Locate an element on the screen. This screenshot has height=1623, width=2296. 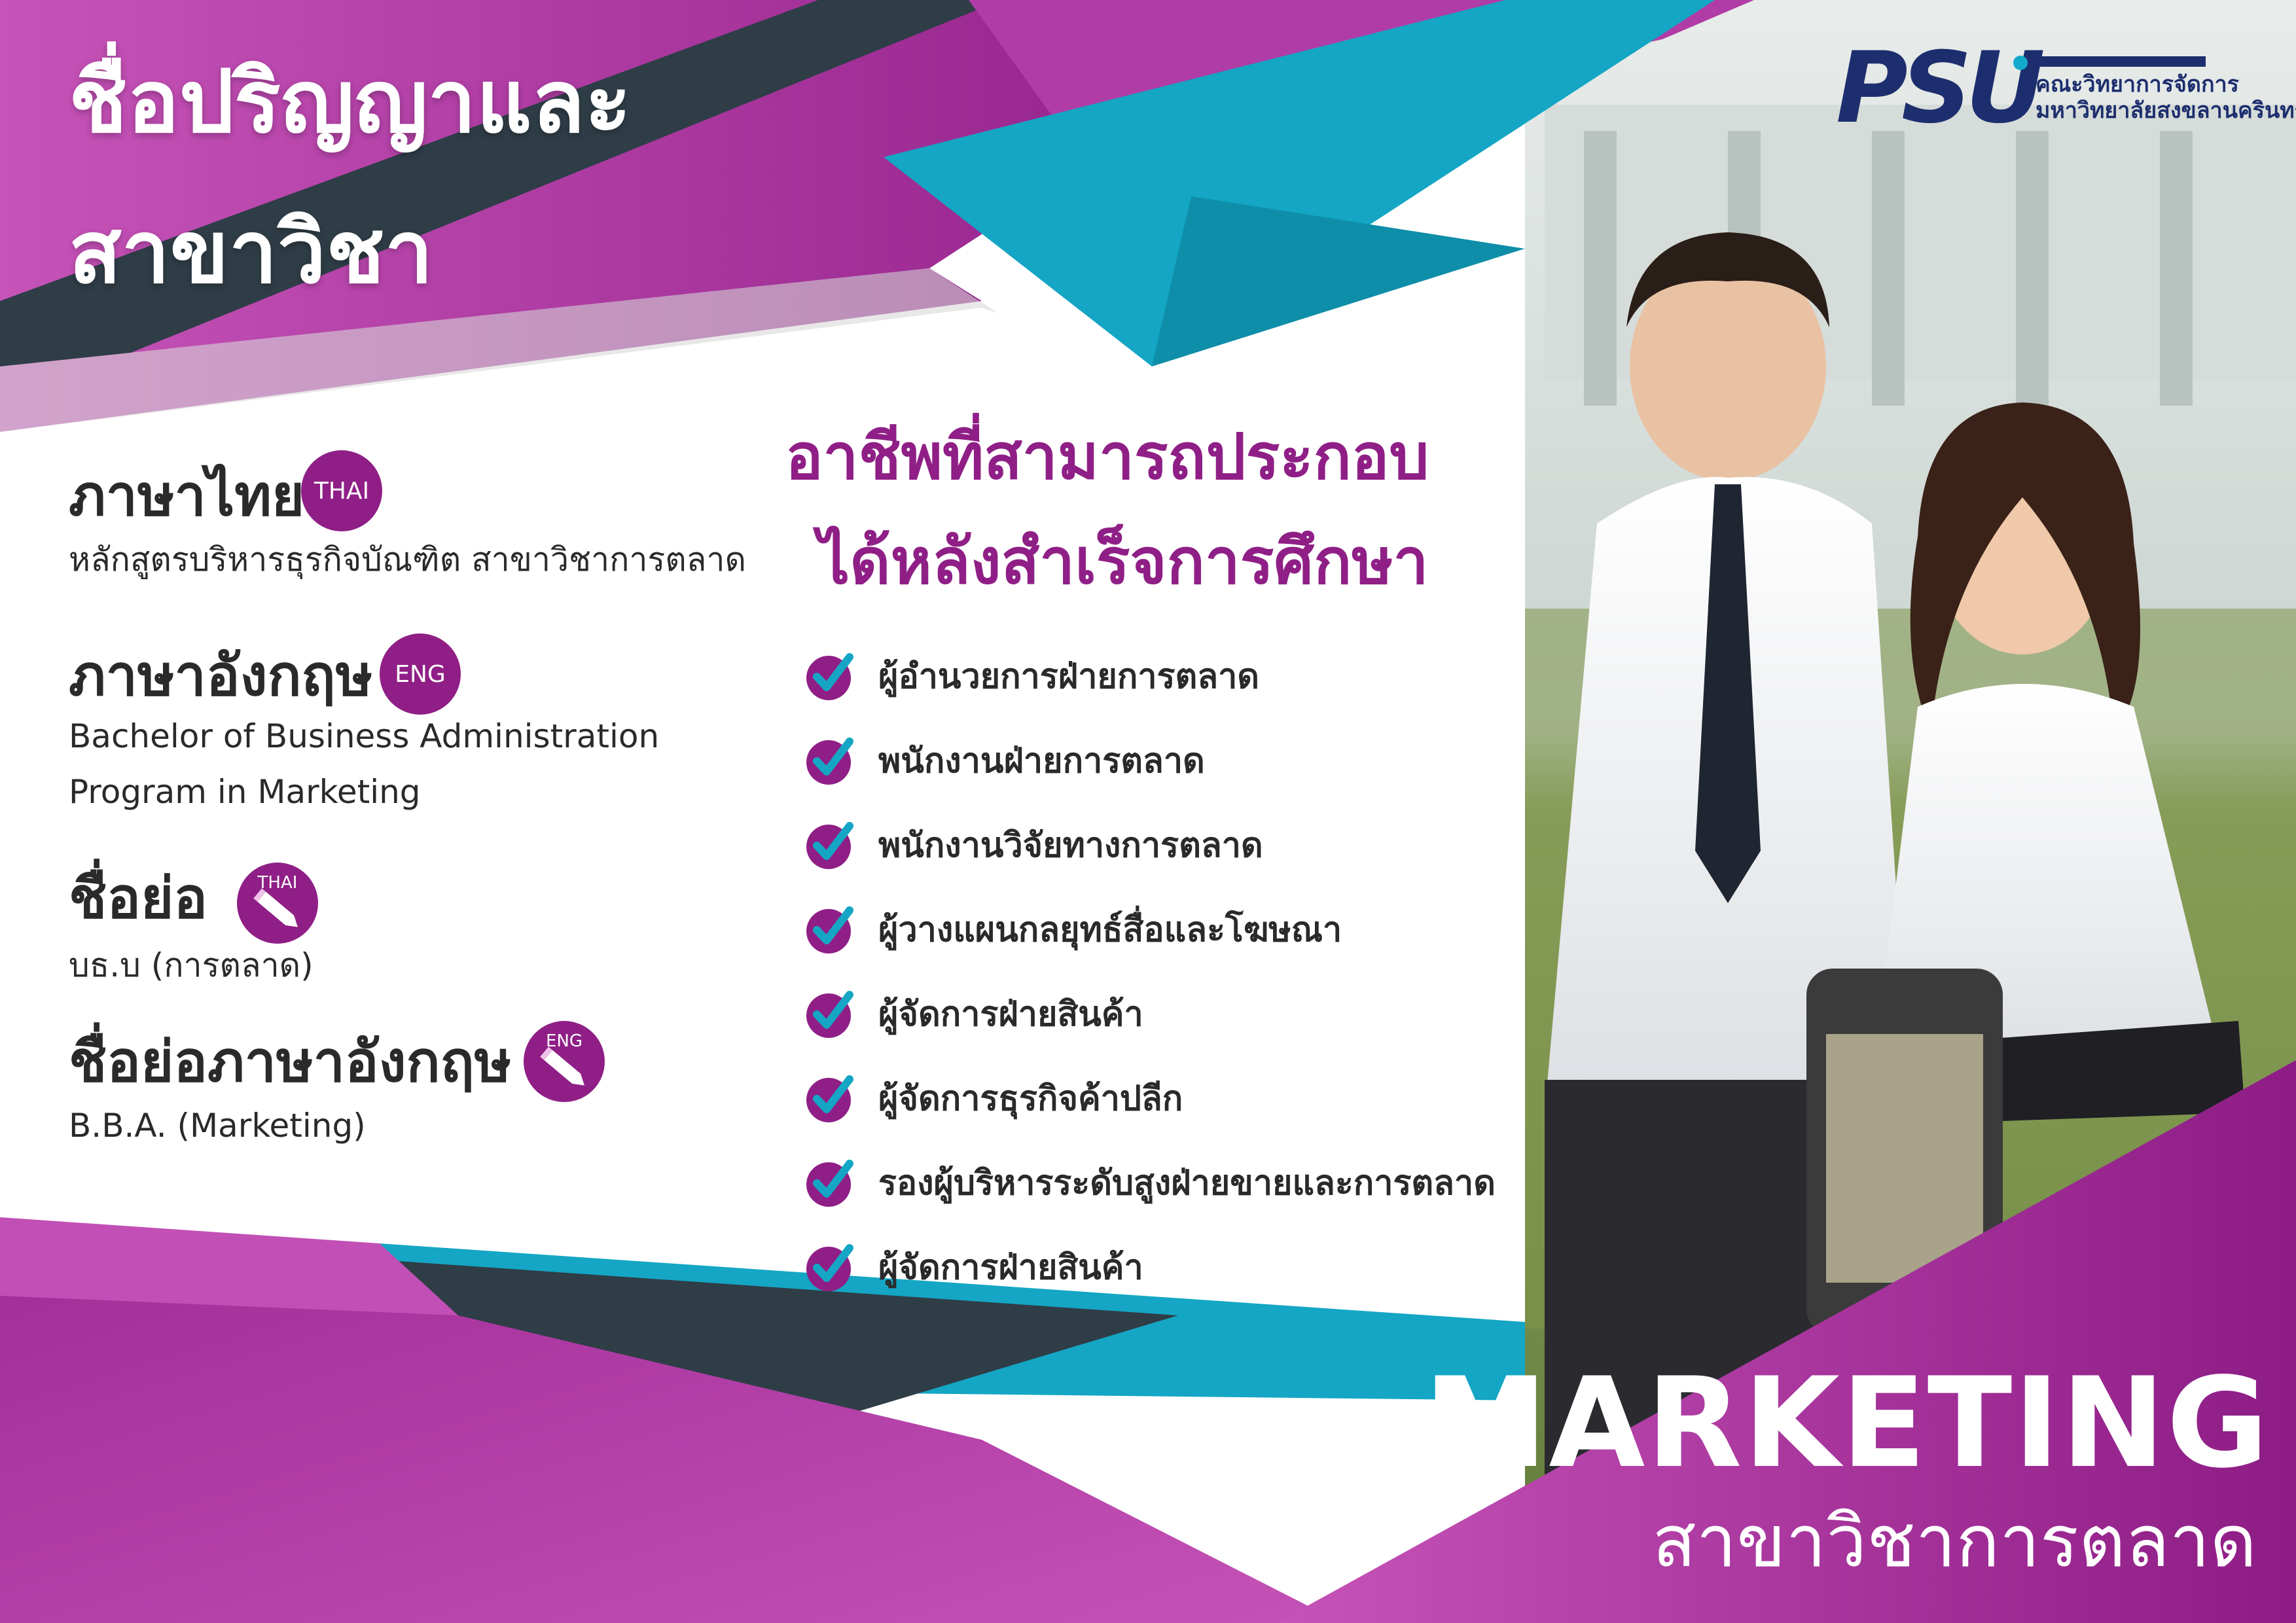
eng-degree-line2: Program in Marketing is located at coordinates (245, 792).